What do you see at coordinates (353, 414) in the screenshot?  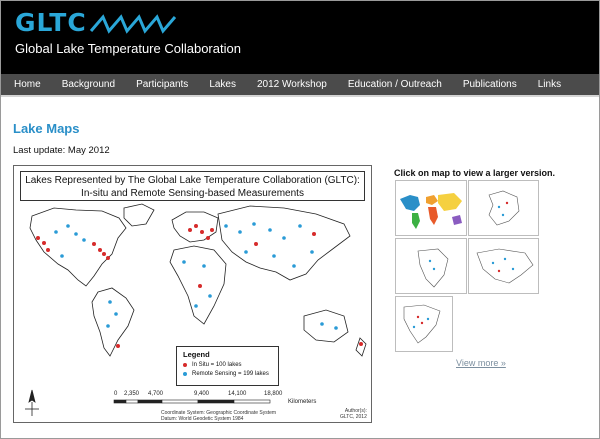 I see `author-note: Author(s): GLTC, 2012` at bounding box center [353, 414].